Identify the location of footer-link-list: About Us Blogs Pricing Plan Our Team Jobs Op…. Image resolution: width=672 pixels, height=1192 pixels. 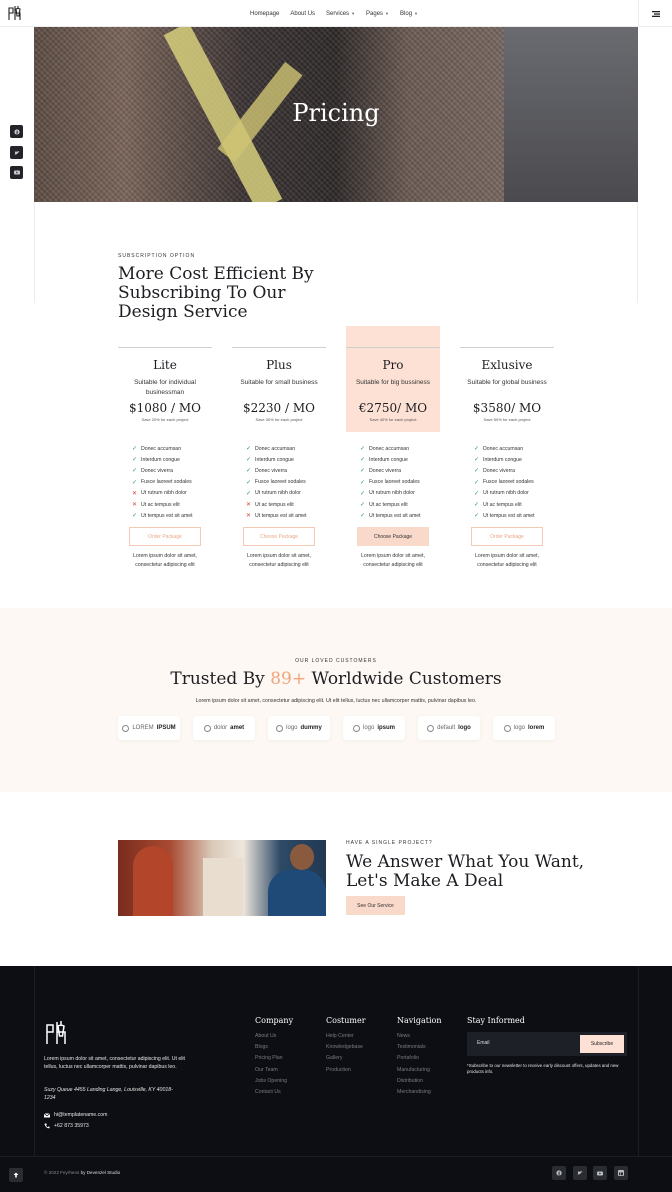
(274, 1066).